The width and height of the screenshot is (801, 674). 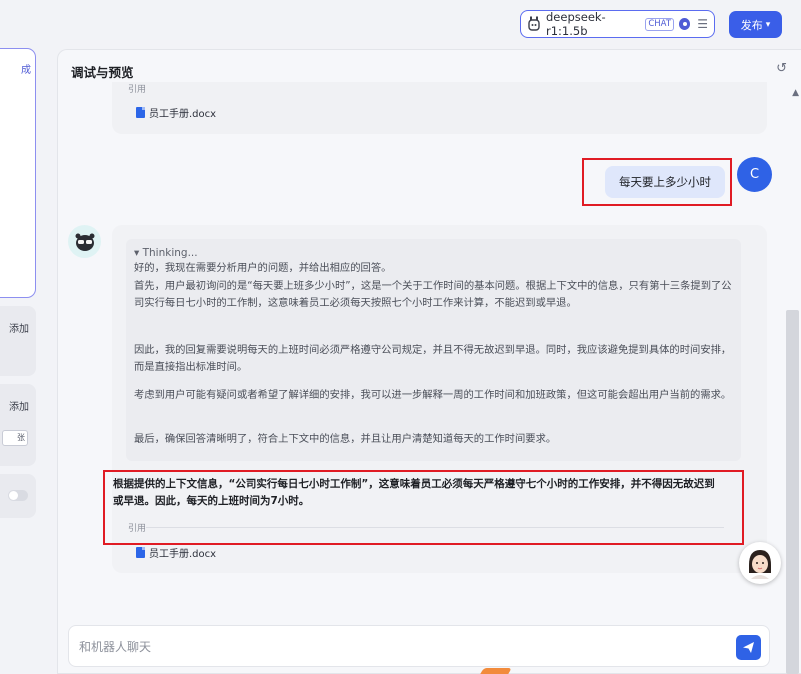 I want to click on publish-button: 发布 ▾, so click(x=755, y=24).